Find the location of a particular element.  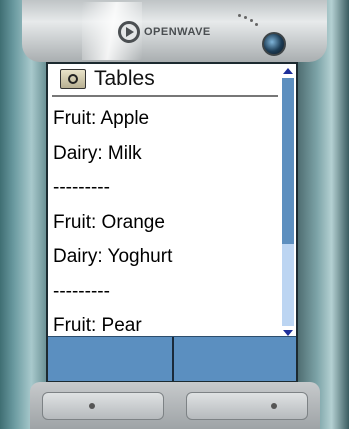

title-divider is located at coordinates (165, 96).